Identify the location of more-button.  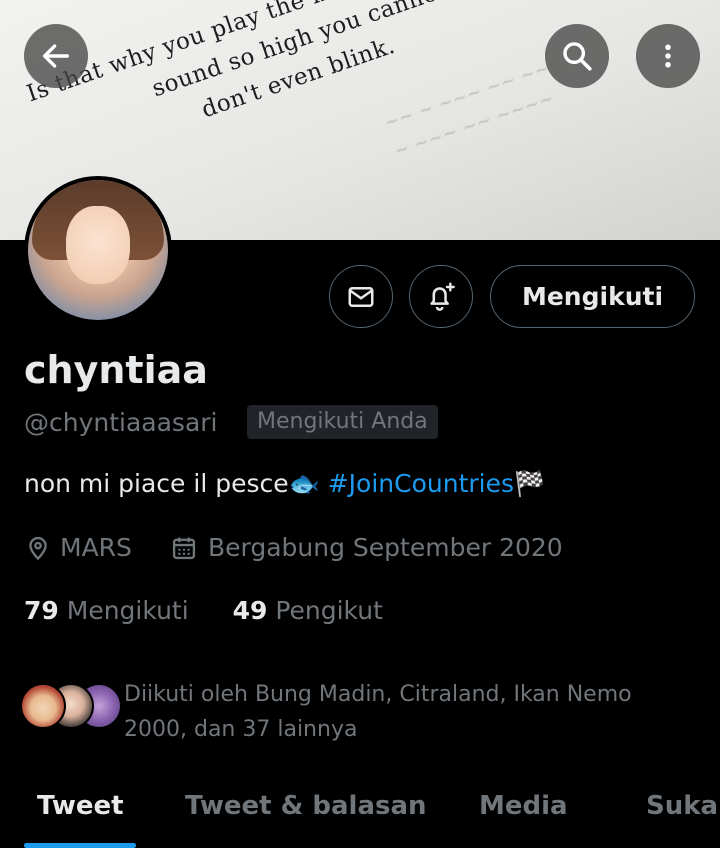
(668, 56).